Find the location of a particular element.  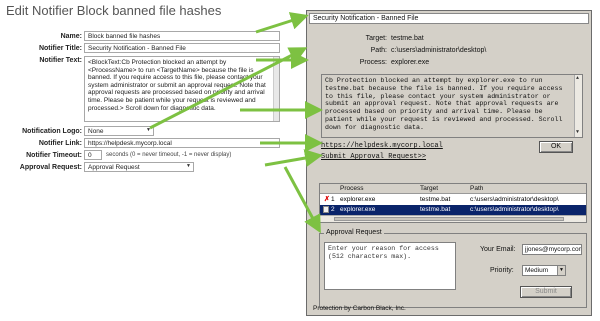

timeout-label: Notifier Timeout: is located at coordinates (54, 155).